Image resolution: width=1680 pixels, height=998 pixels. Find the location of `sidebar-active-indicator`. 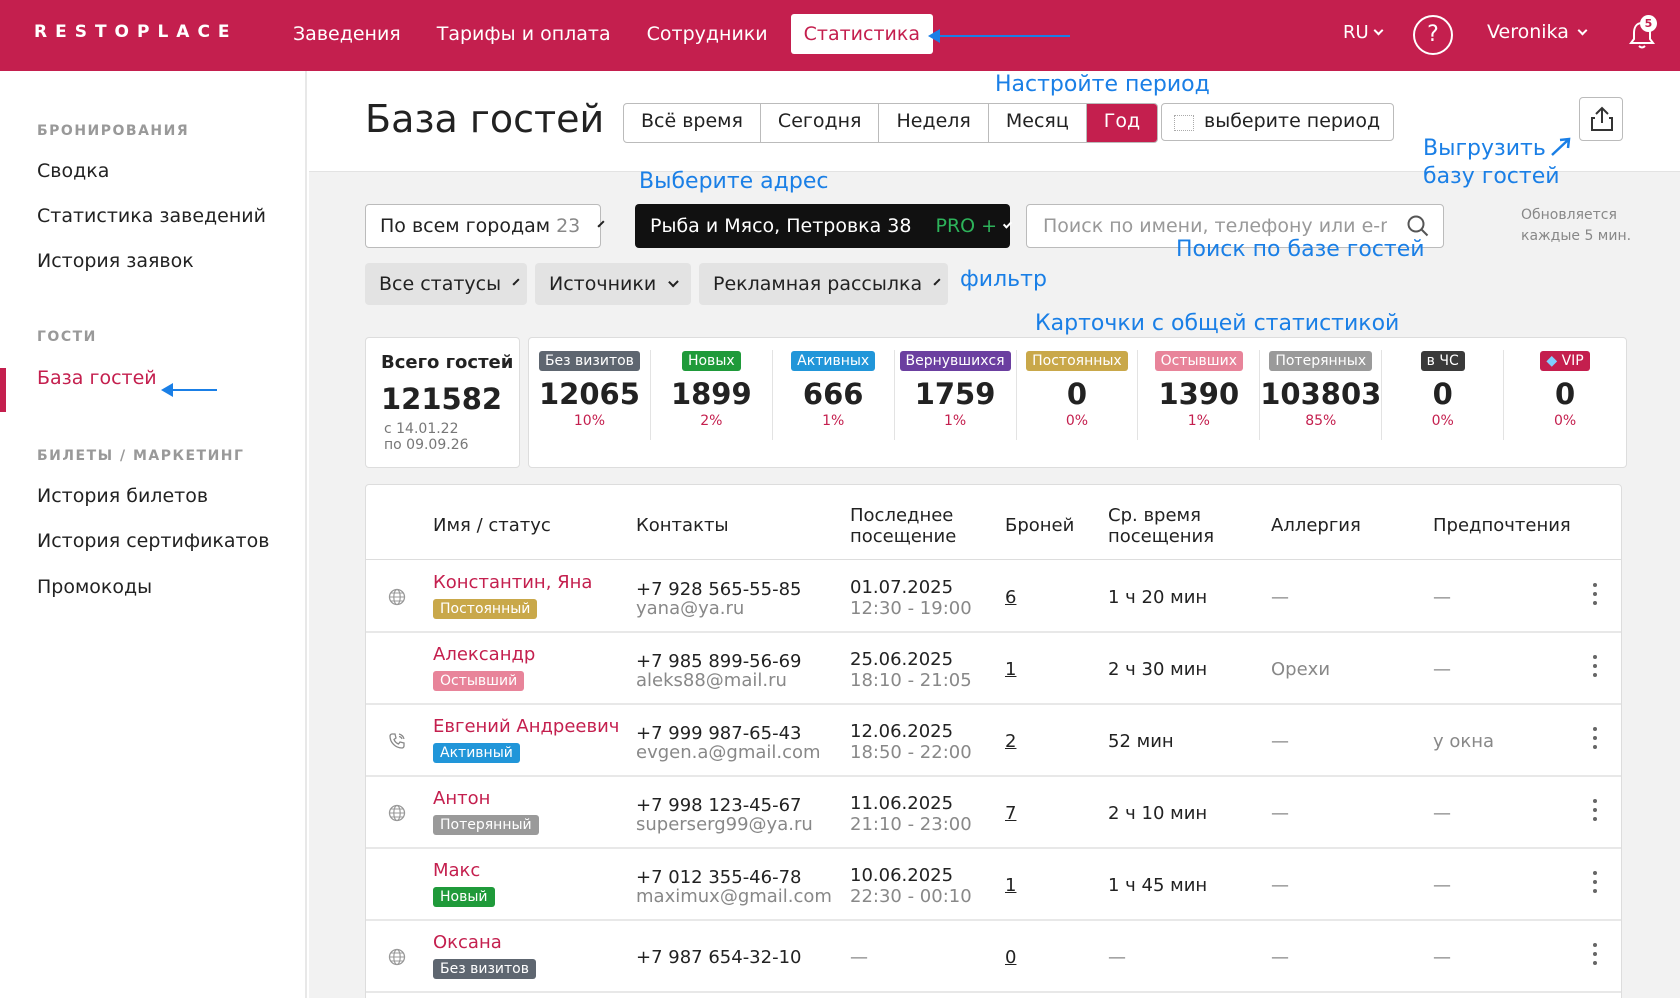

sidebar-active-indicator is located at coordinates (3, 390).